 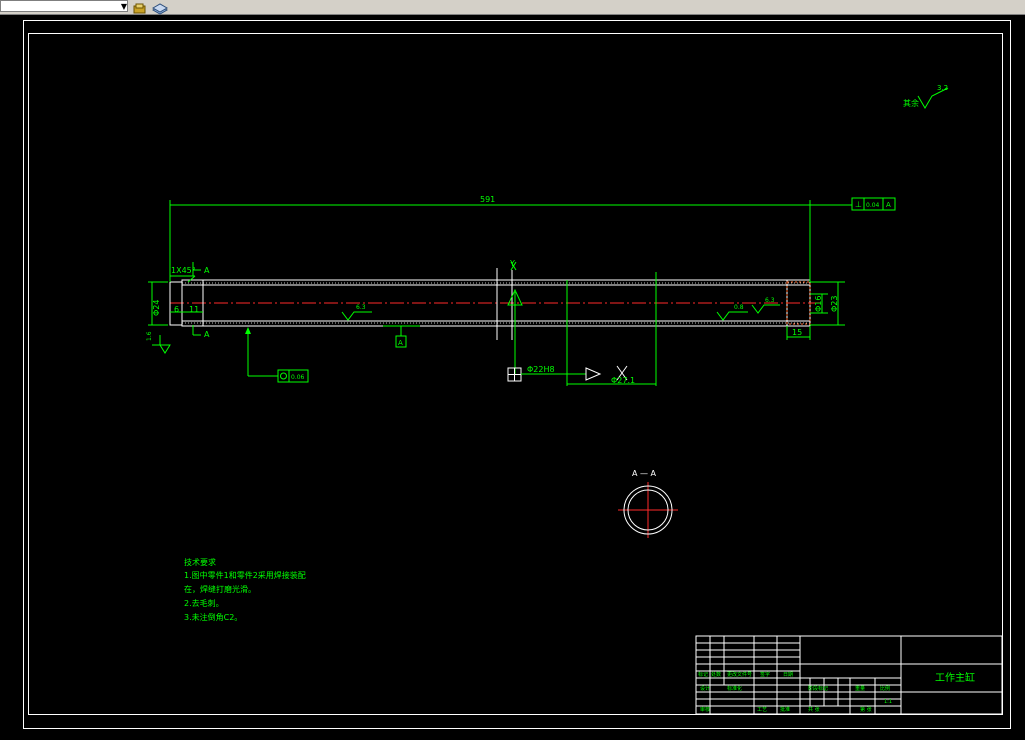 What do you see at coordinates (785, 709) in the screenshot?
I see `svg-text: 批准` at bounding box center [785, 709].